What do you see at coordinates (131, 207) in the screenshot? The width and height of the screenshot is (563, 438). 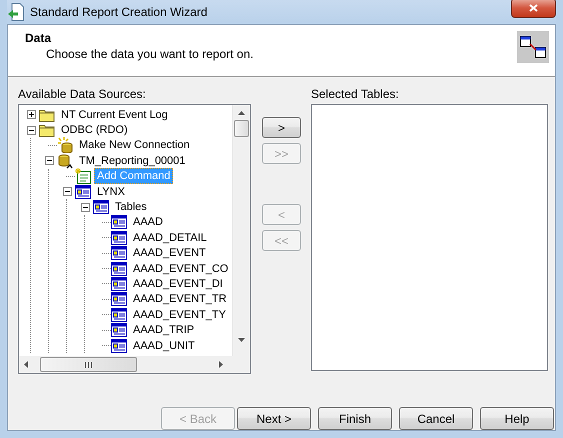 I see `tree-item: Tables` at bounding box center [131, 207].